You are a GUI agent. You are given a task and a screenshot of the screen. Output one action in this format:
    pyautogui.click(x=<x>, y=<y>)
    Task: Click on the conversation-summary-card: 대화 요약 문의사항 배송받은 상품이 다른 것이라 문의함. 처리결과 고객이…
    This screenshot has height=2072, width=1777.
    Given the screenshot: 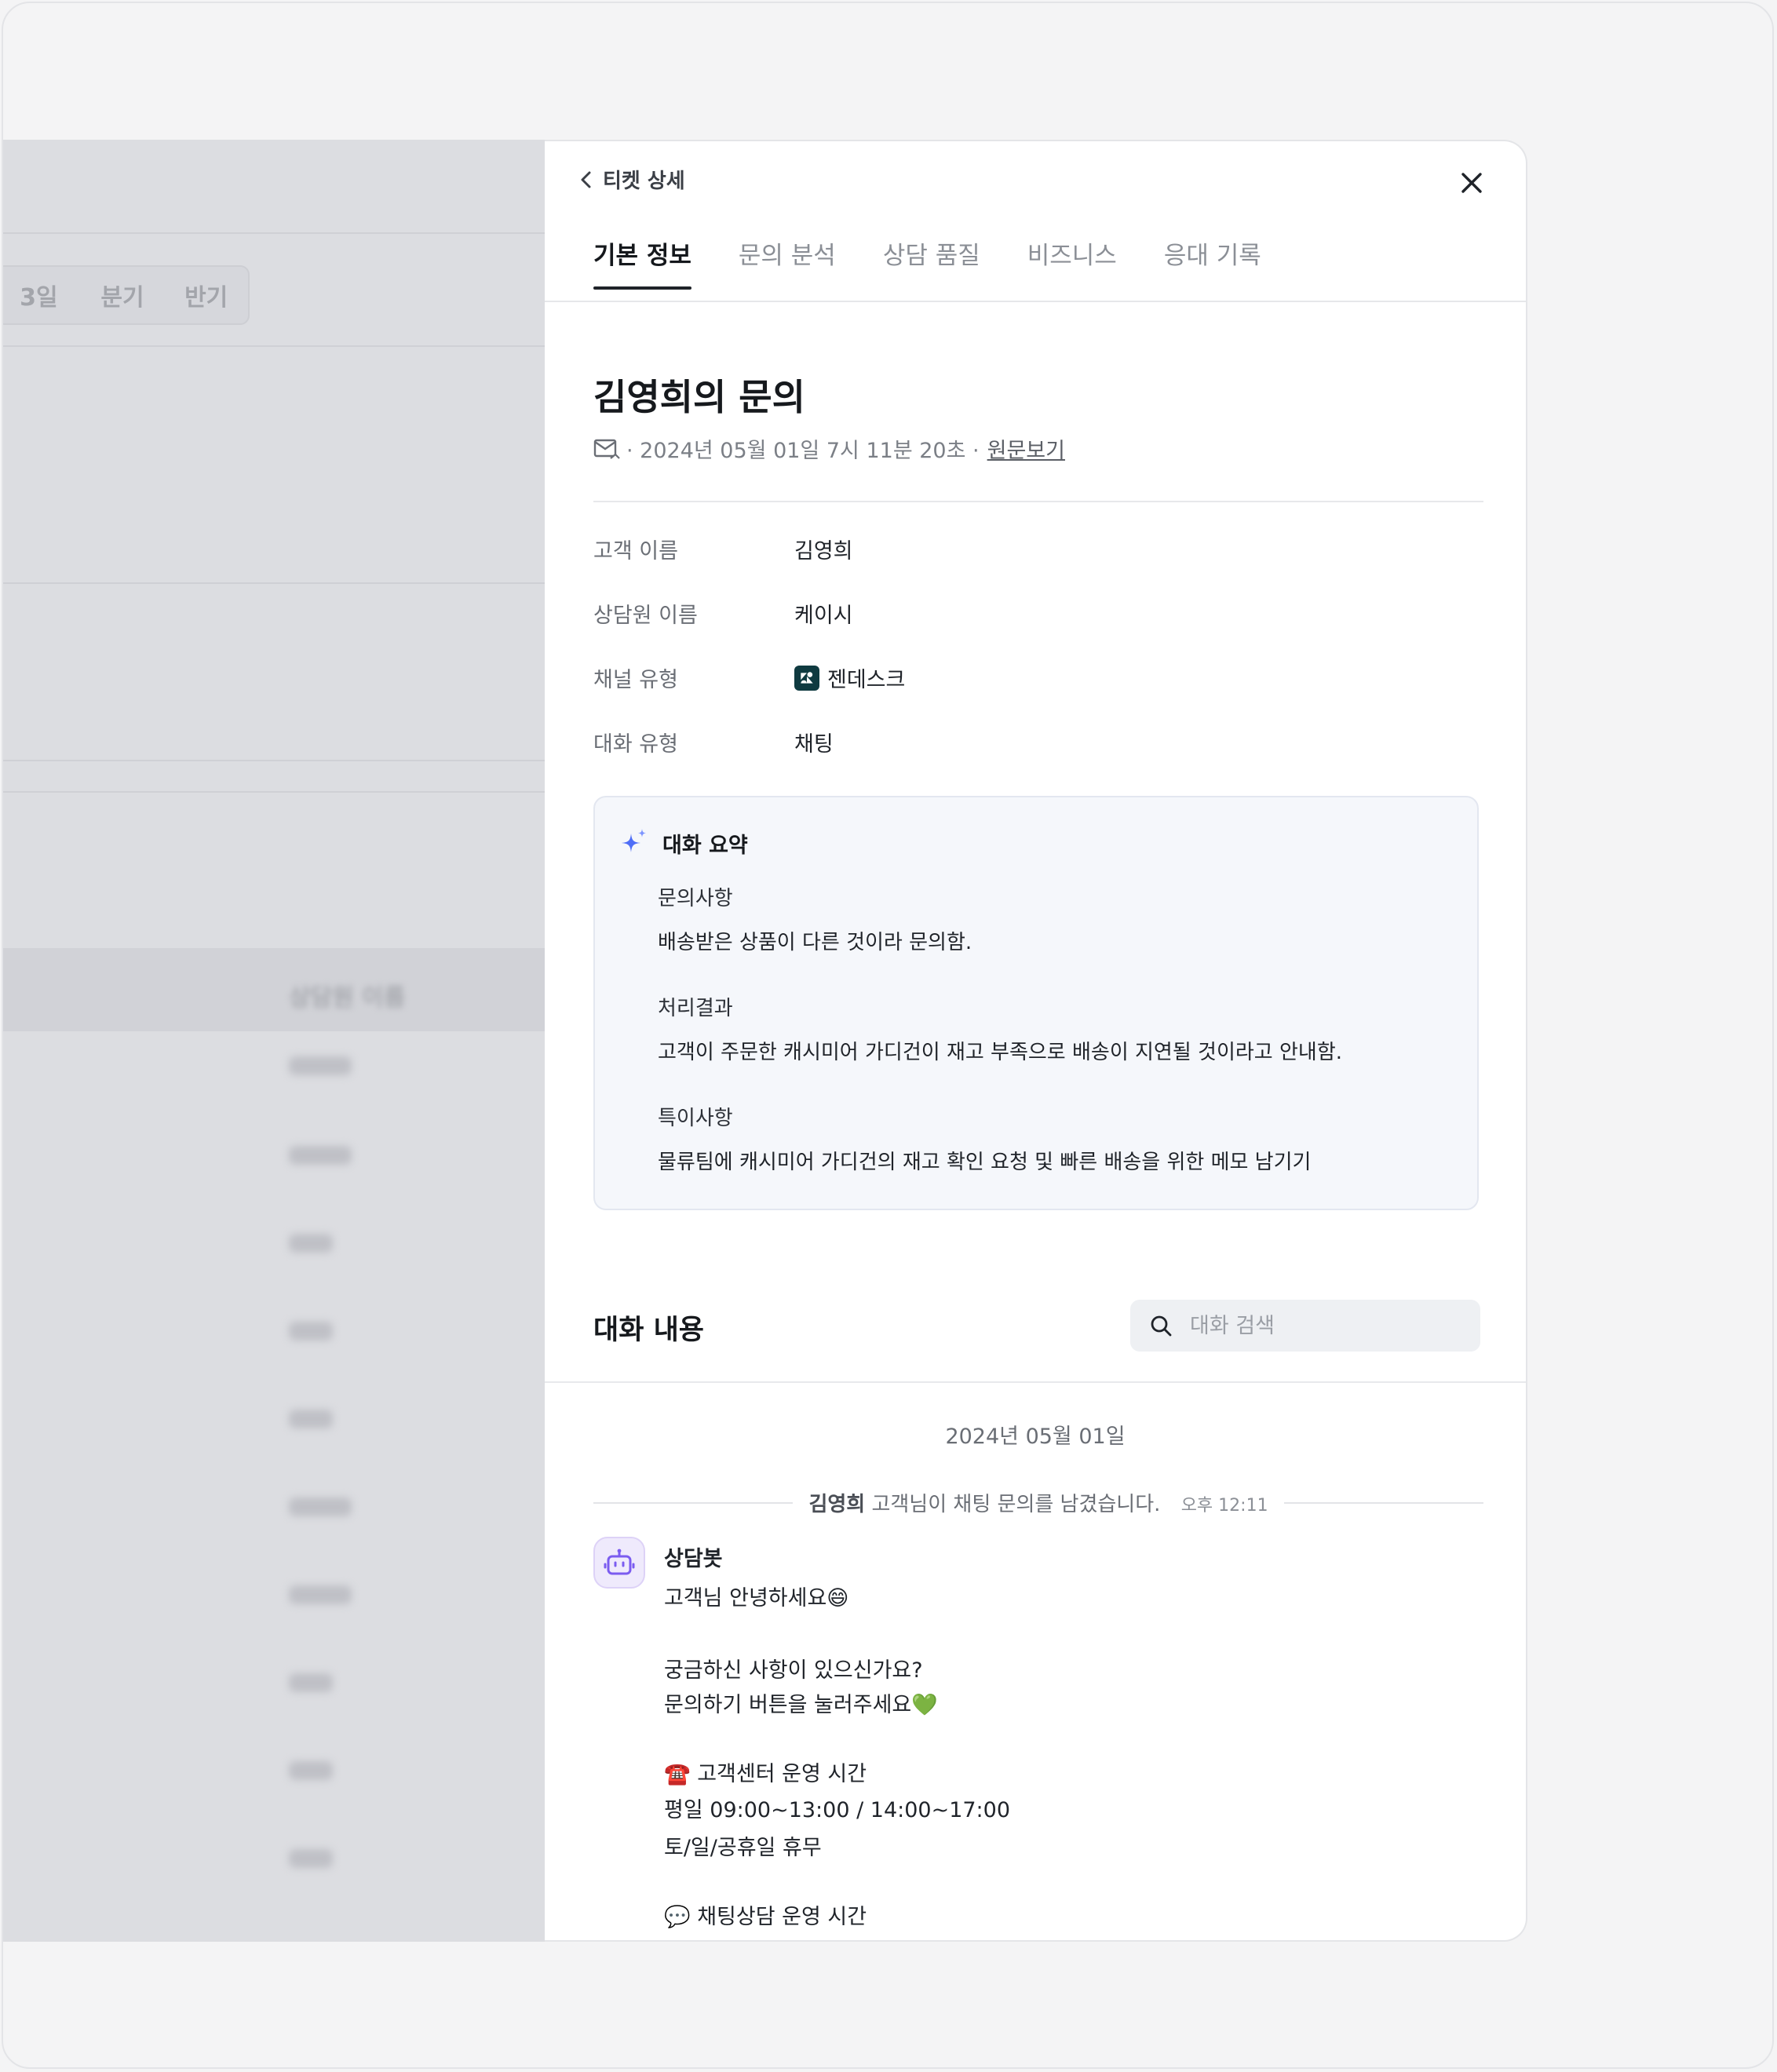 What is the action you would take?
    pyautogui.click(x=1036, y=1003)
    